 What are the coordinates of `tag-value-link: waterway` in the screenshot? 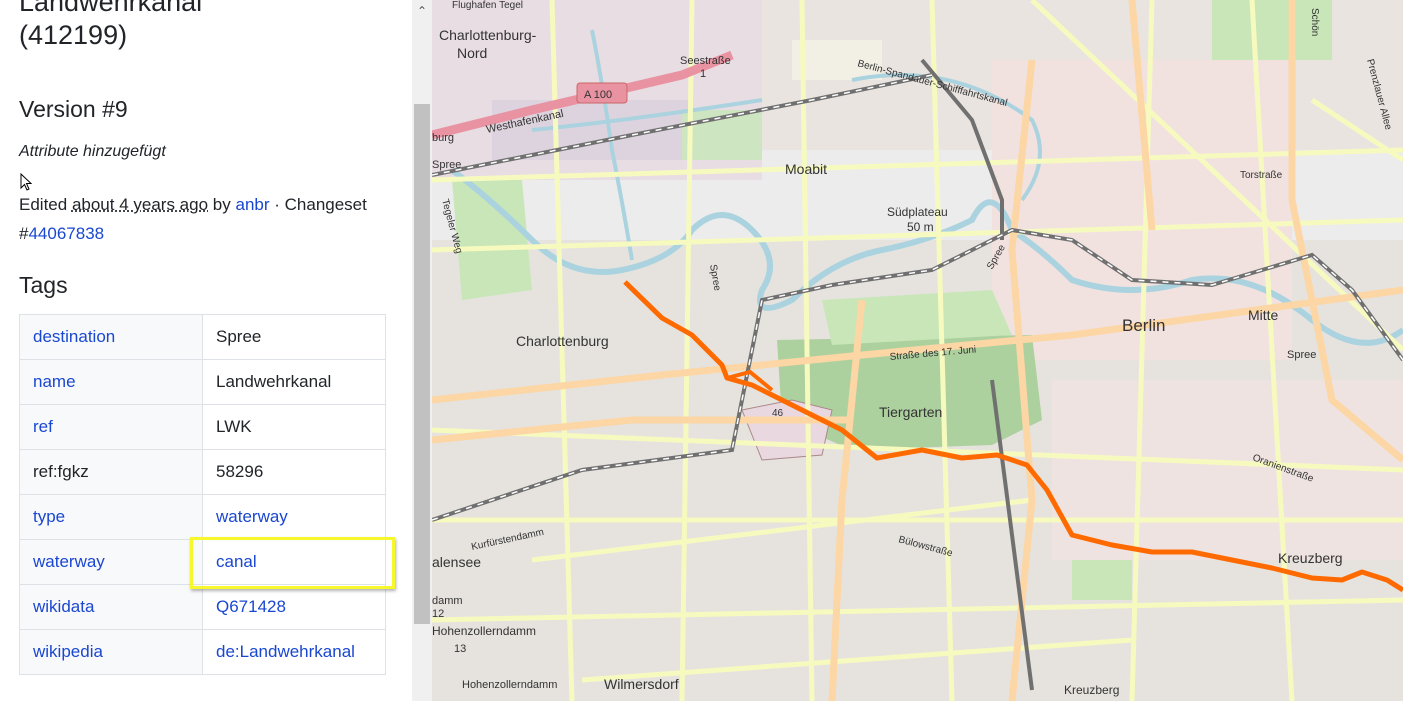 It's located at (252, 516).